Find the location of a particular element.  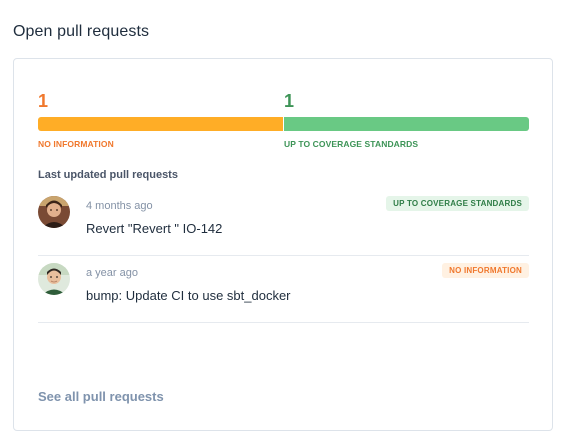

up-to-standards-count: 1 is located at coordinates (289, 101).